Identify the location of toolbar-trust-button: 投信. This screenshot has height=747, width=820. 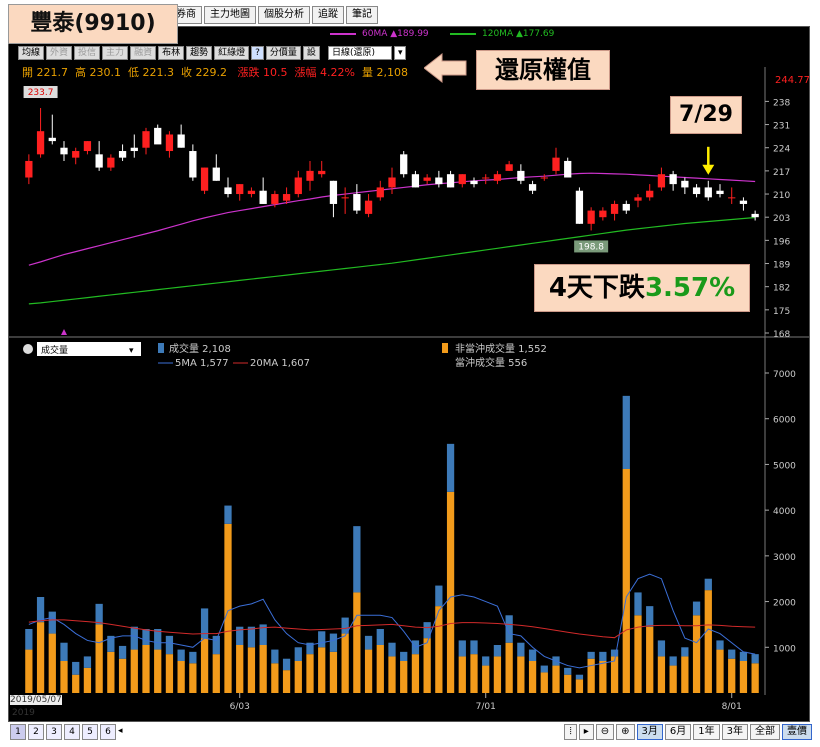
(87, 53).